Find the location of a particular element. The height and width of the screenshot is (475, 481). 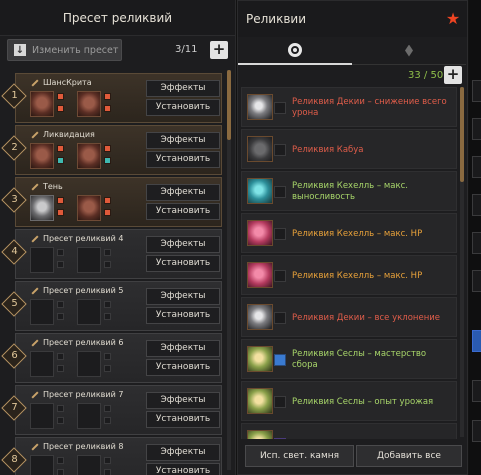

add-all-button: Добавить все is located at coordinates (409, 456).